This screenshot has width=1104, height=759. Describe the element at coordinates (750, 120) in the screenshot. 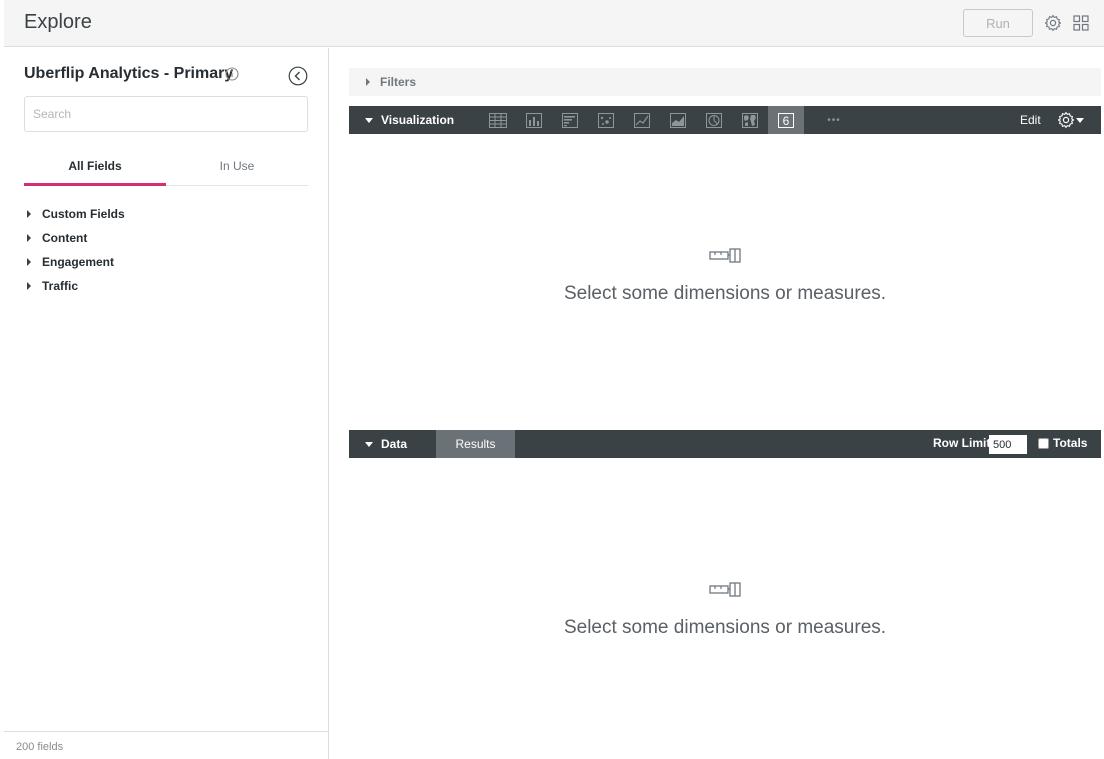

I see `map-icon` at that location.